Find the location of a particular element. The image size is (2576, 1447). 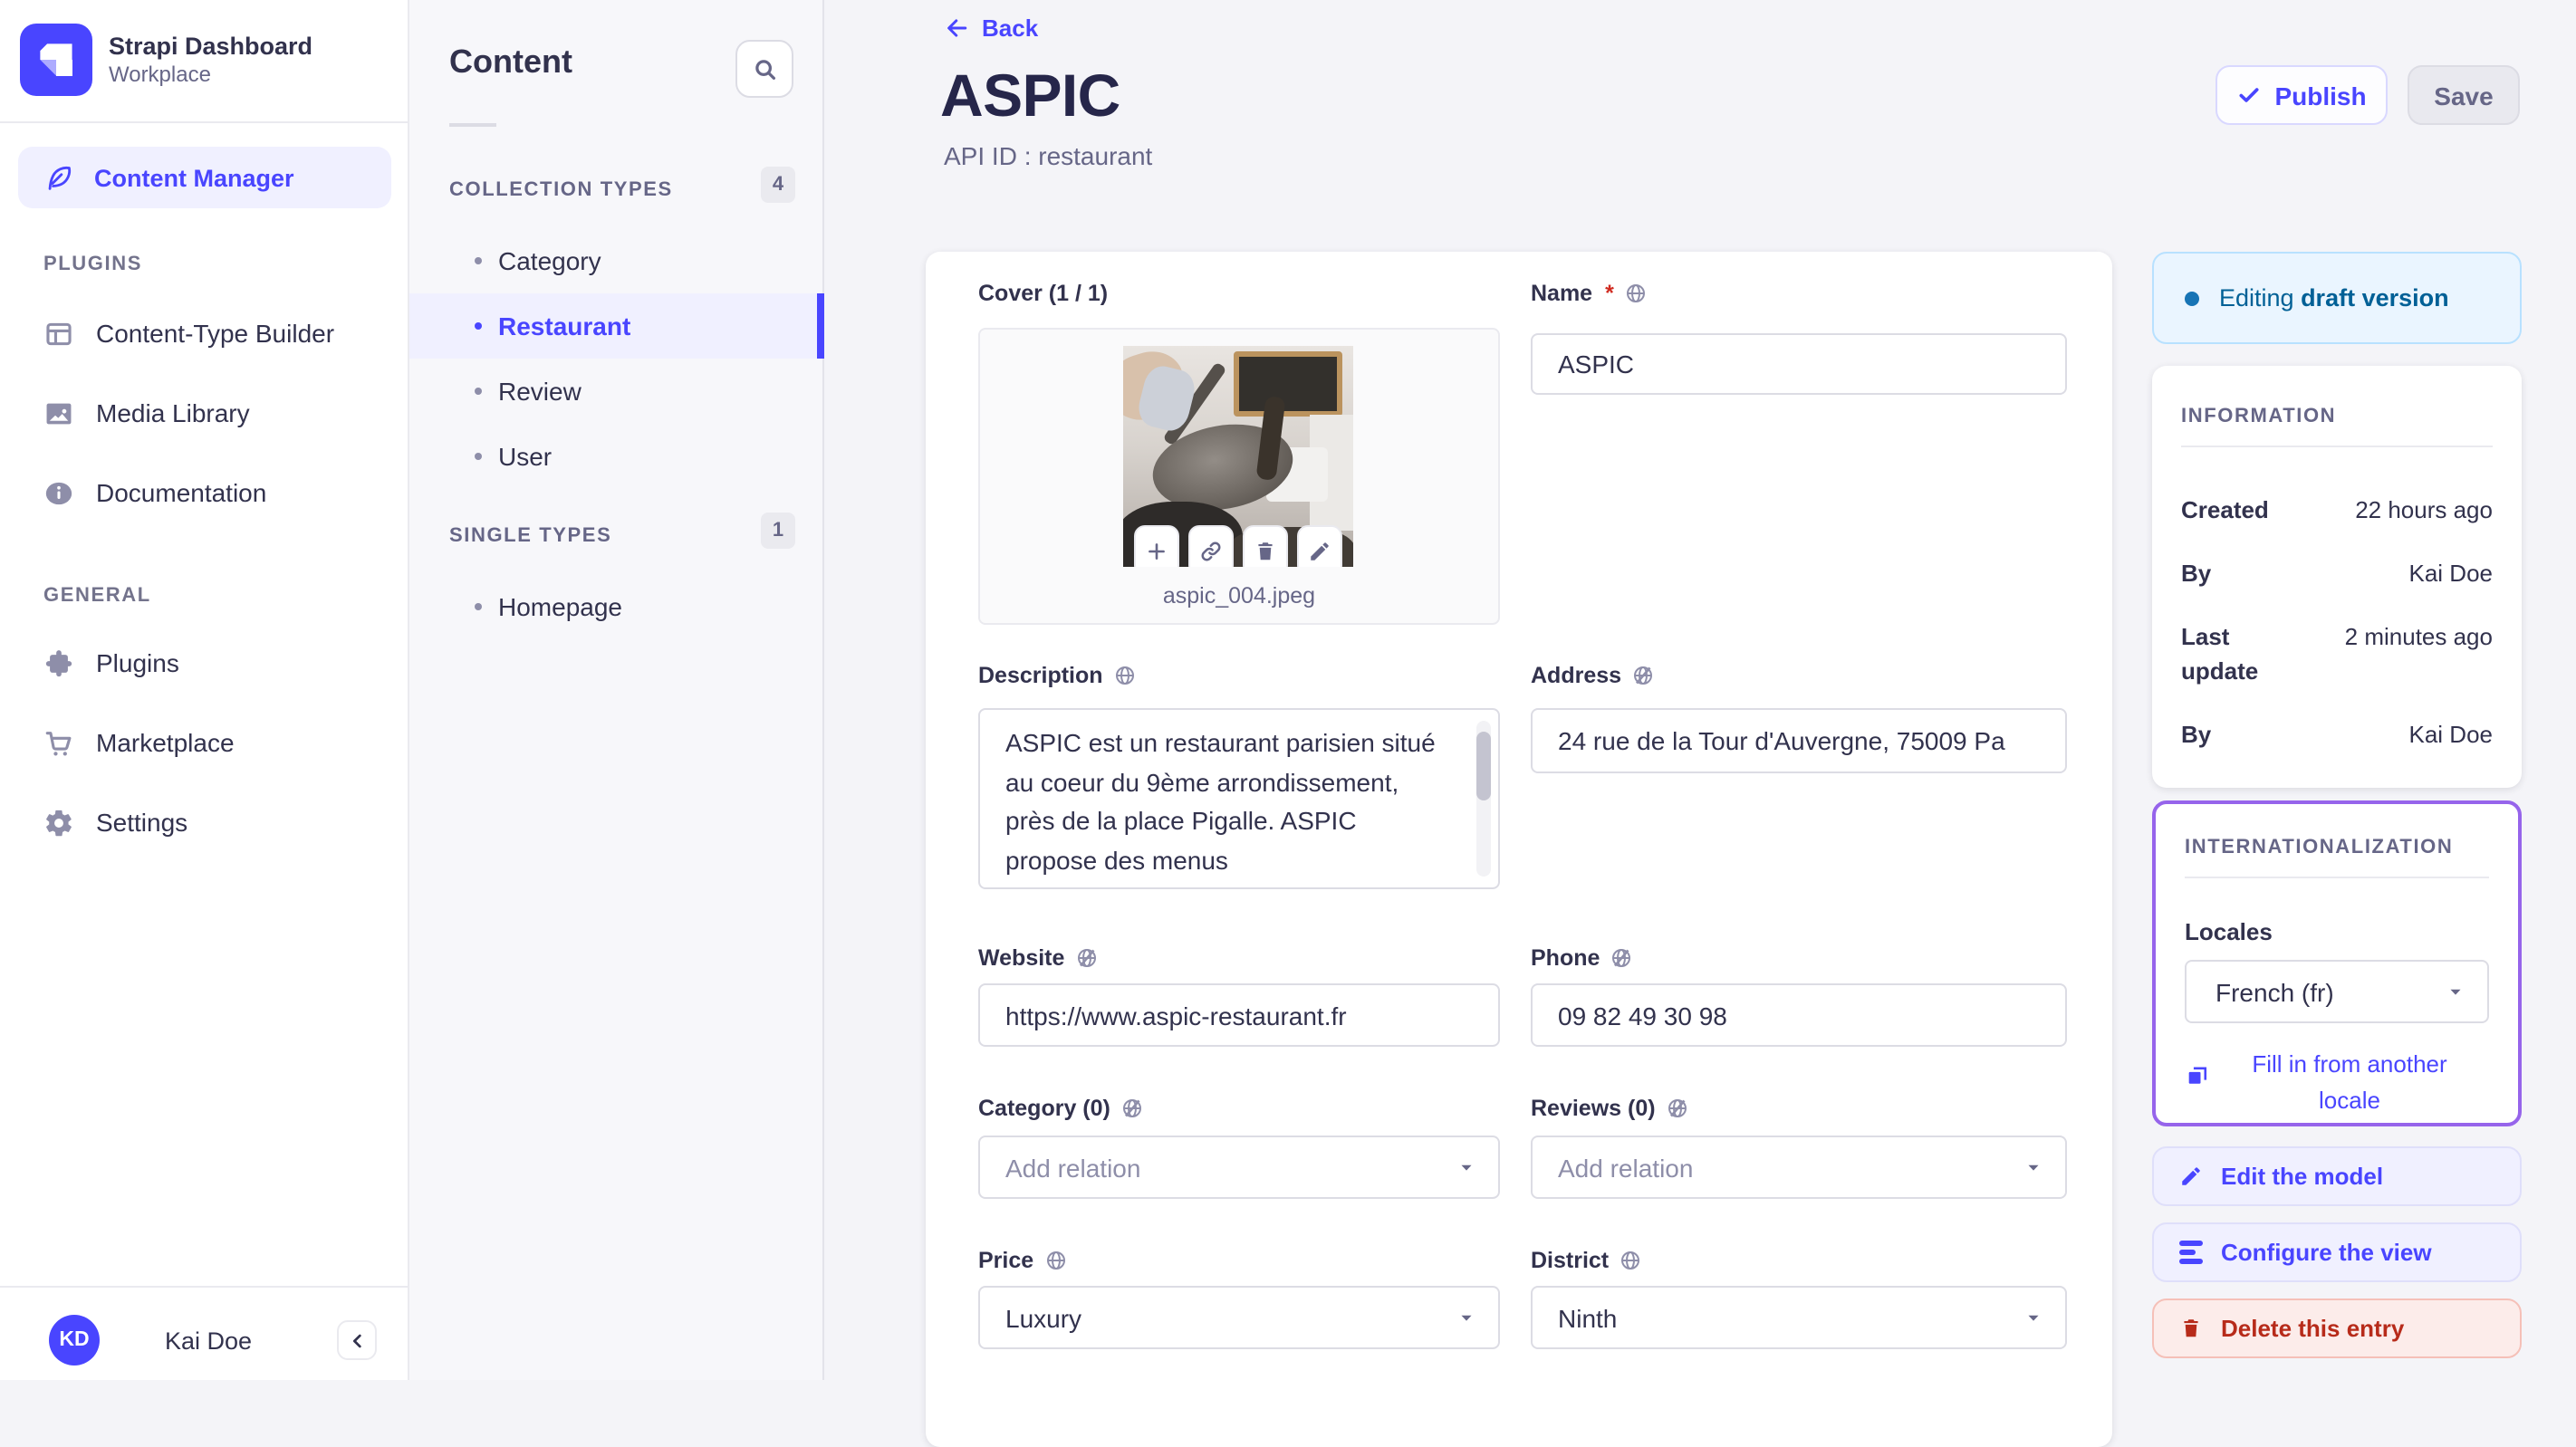

delete-media-button is located at coordinates (1265, 546).